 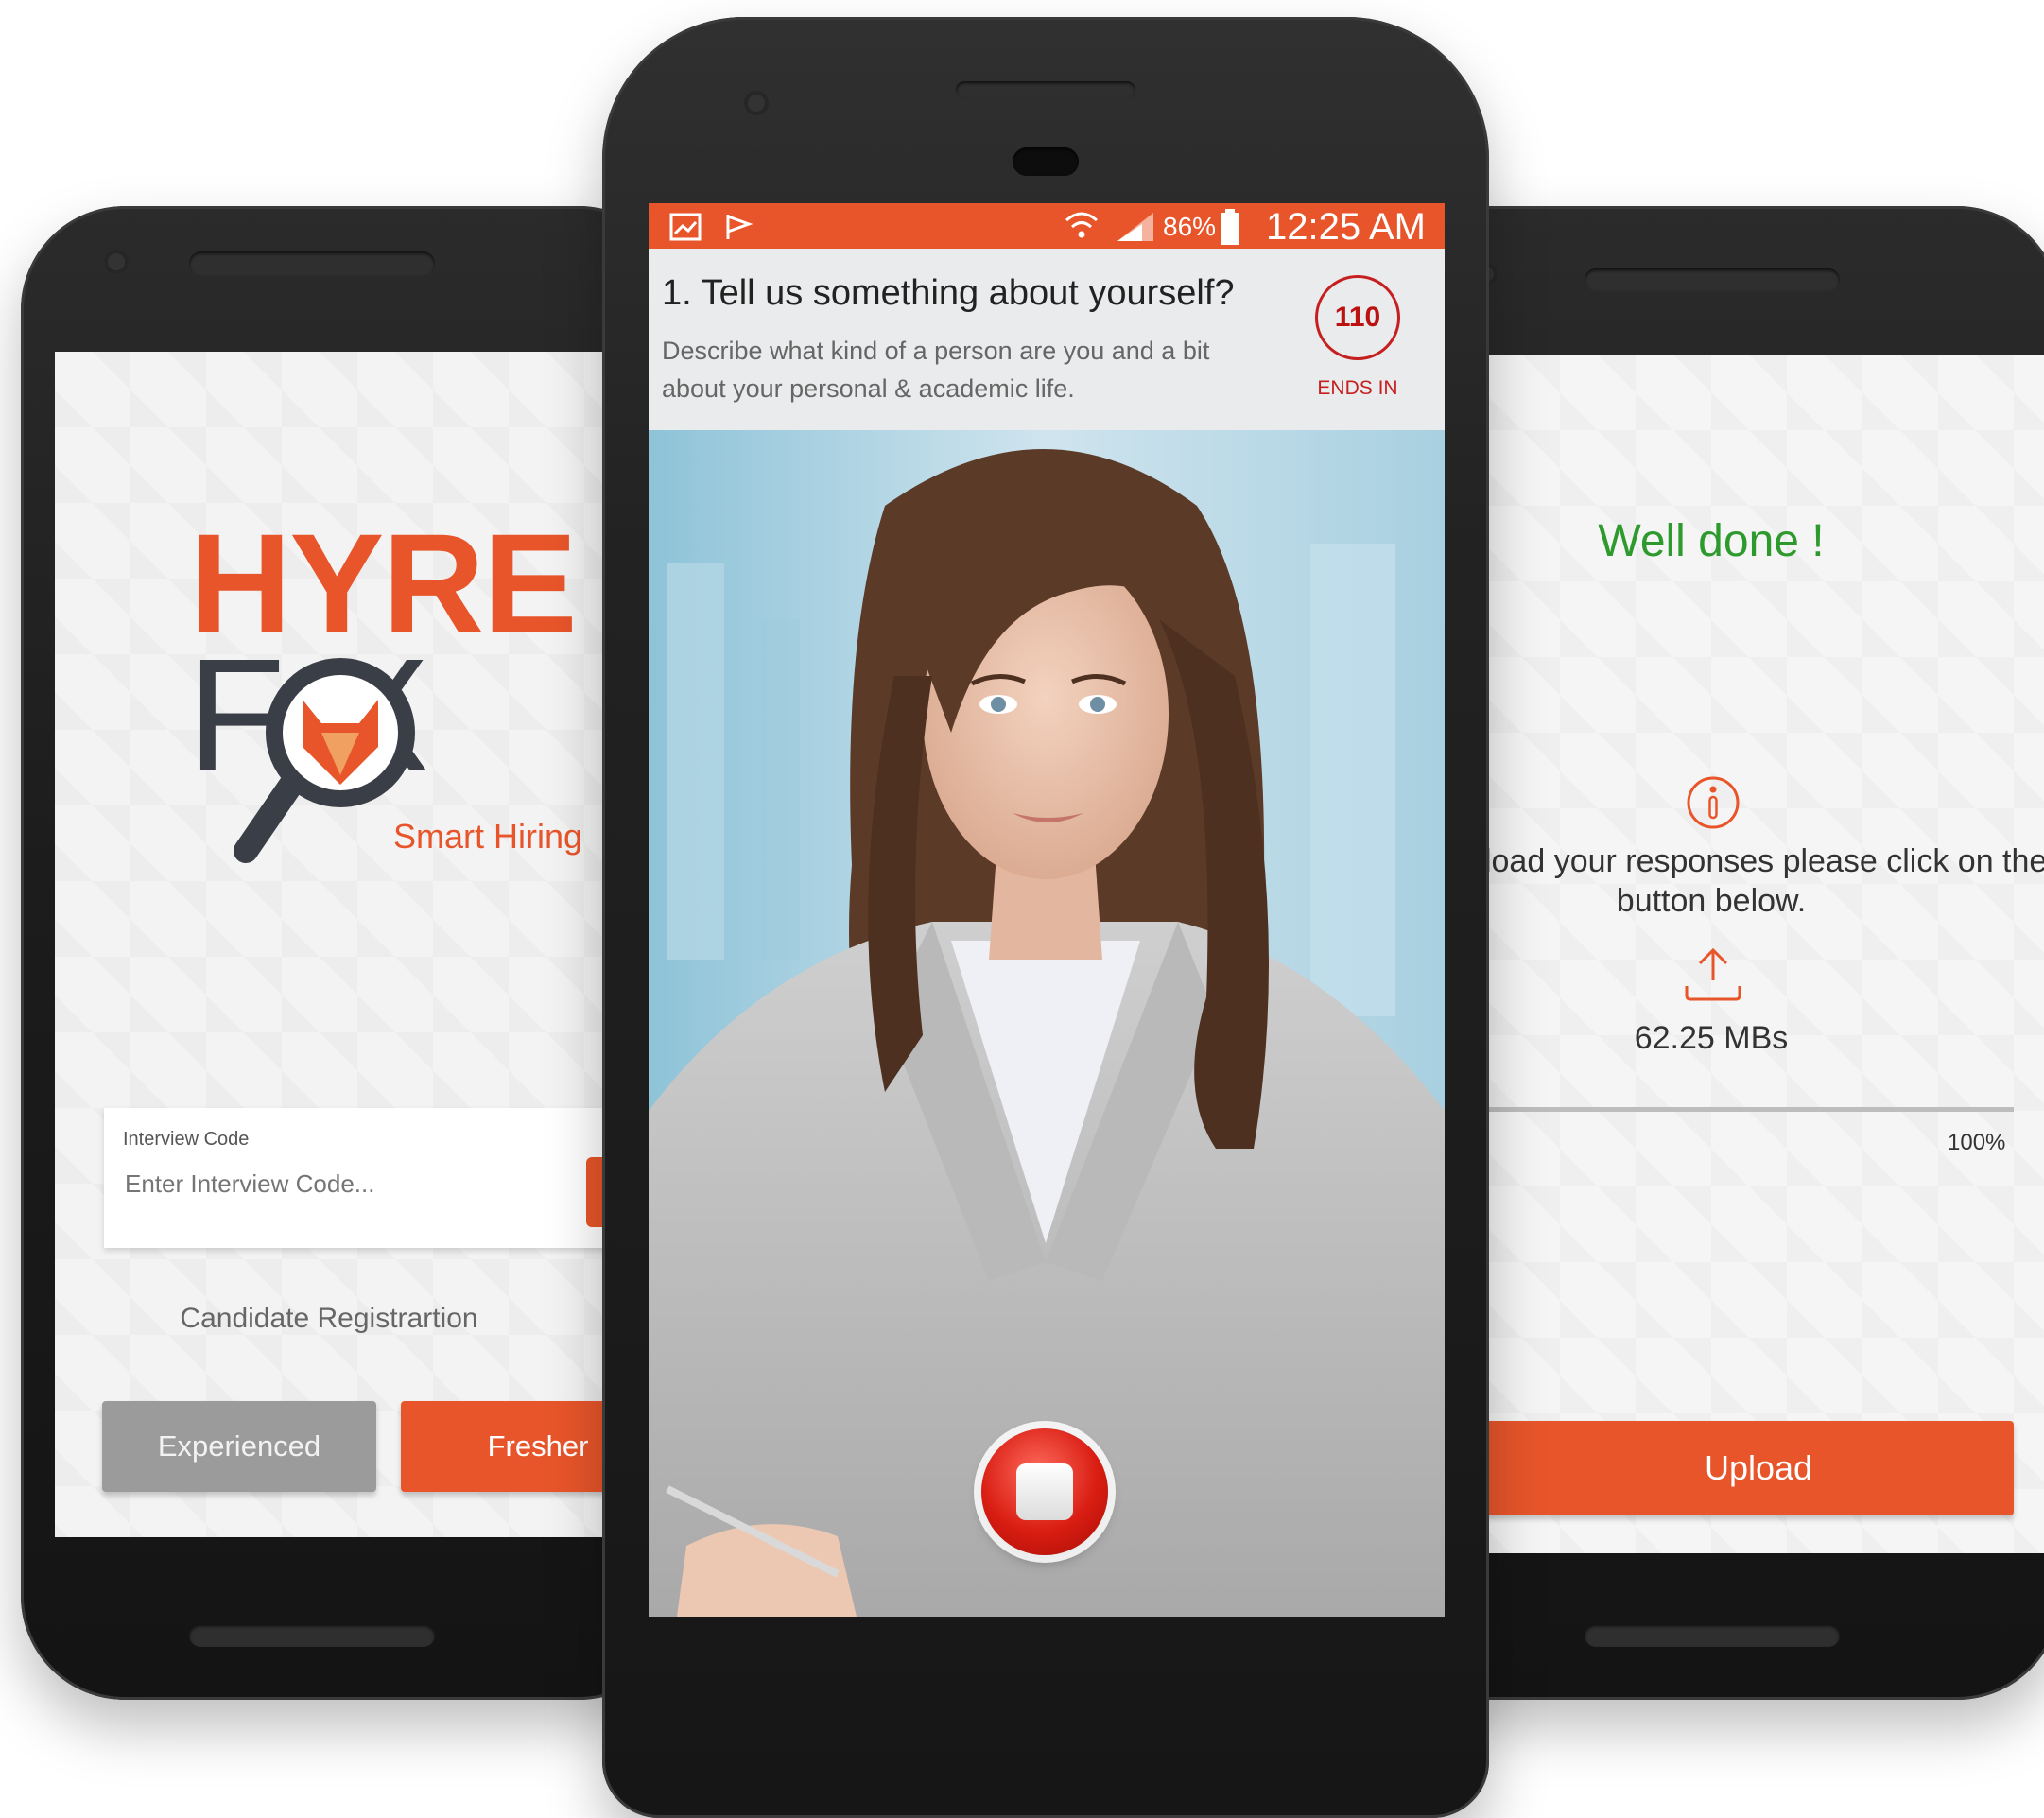 What do you see at coordinates (1345, 227) in the screenshot?
I see `status-time: 12:25 AM` at bounding box center [1345, 227].